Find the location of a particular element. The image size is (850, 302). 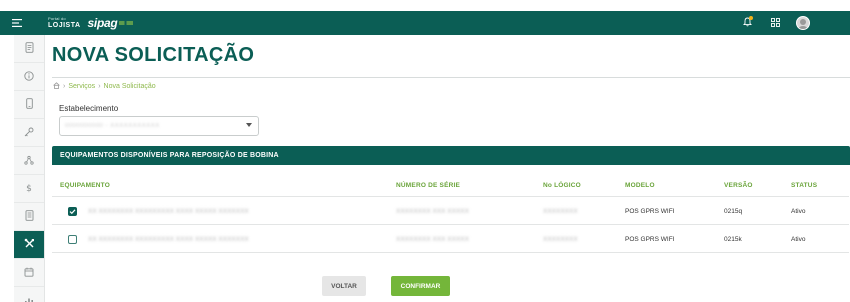

grid-icon is located at coordinates (775, 23).